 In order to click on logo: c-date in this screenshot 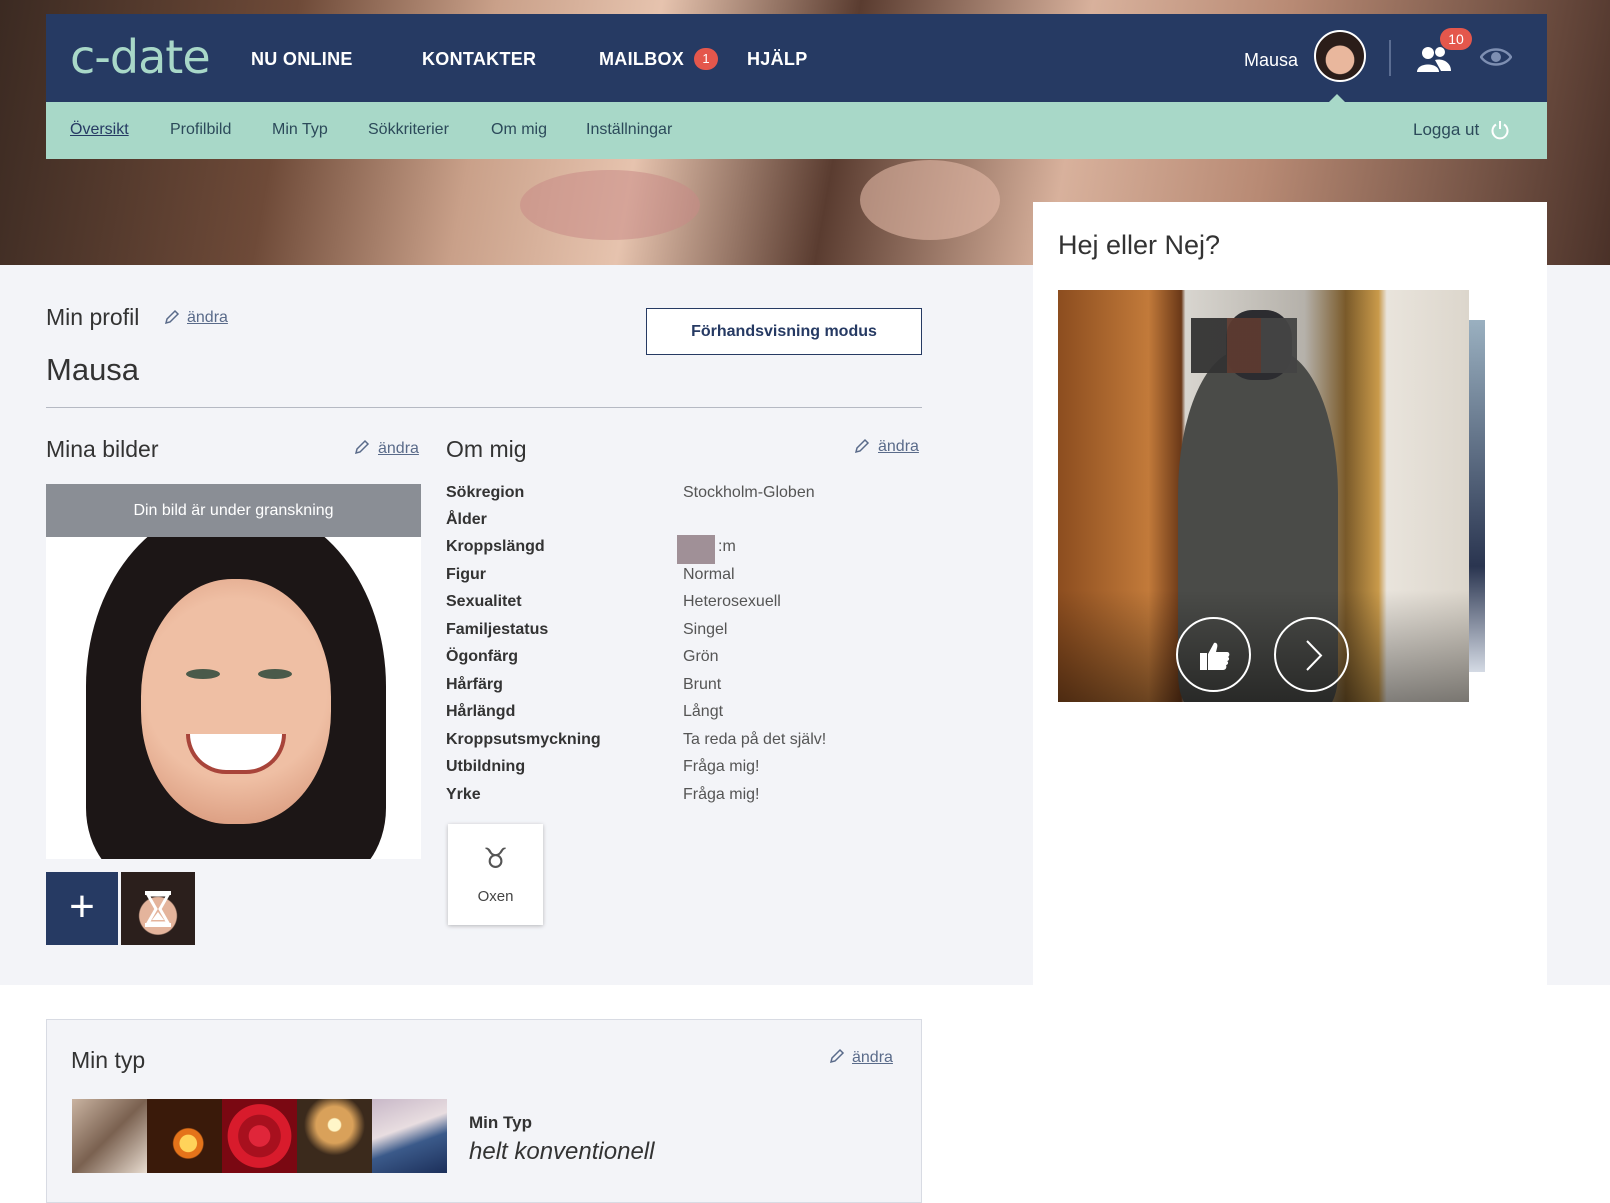, I will do `click(140, 57)`.